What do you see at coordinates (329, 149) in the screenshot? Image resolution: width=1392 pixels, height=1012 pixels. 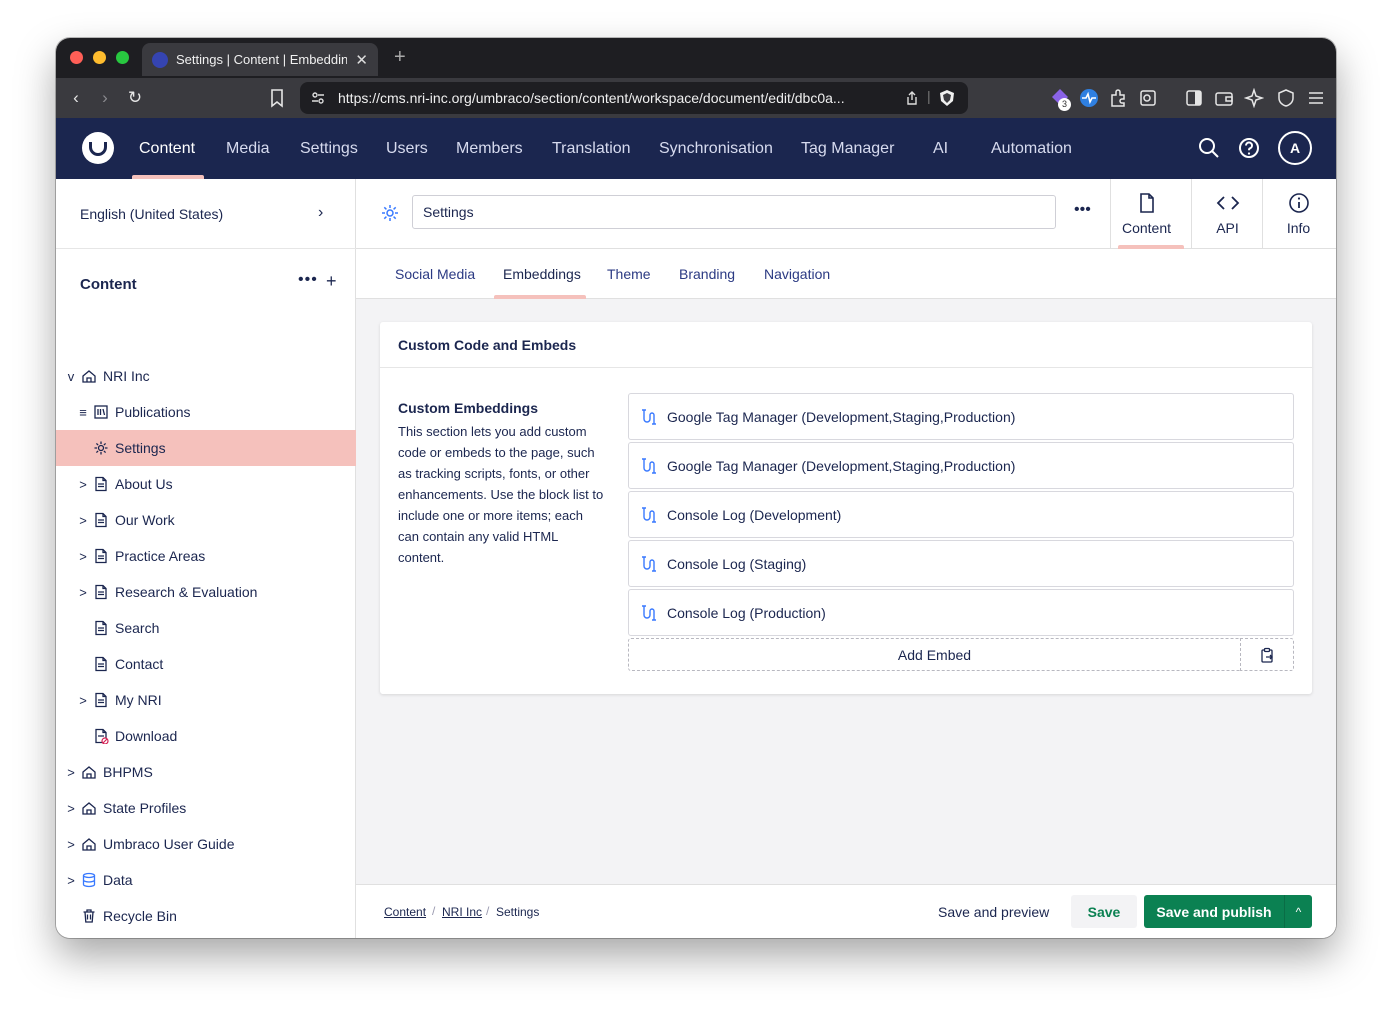 I see `nav-settings: Settings` at bounding box center [329, 149].